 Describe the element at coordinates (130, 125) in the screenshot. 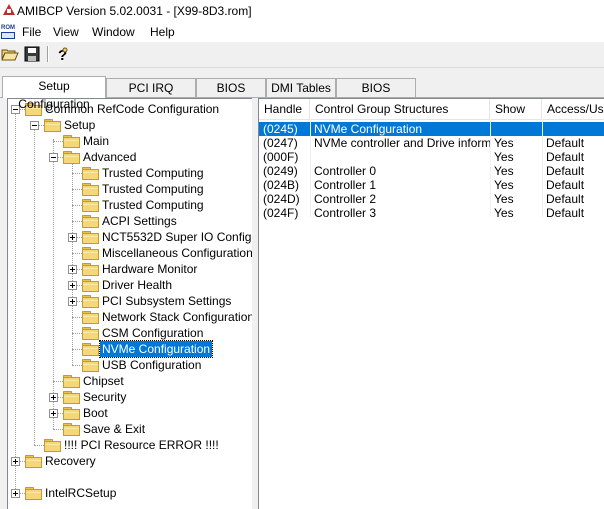

I see `tree-node: Setup` at that location.